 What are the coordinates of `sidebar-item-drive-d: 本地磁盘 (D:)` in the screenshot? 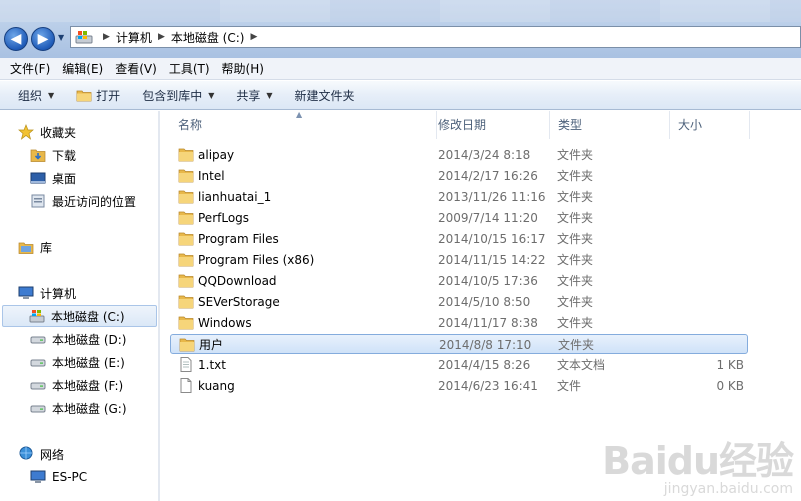 It's located at (78, 339).